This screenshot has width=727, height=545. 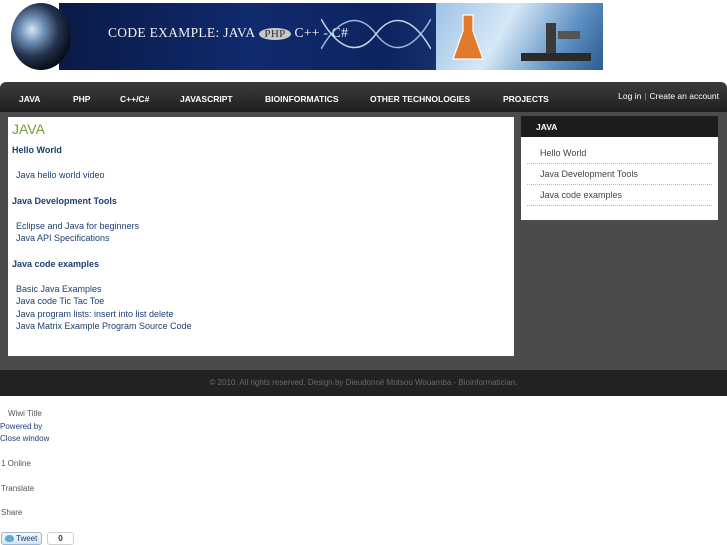 I want to click on section-title-hello-world: Hello World, so click(x=261, y=150).